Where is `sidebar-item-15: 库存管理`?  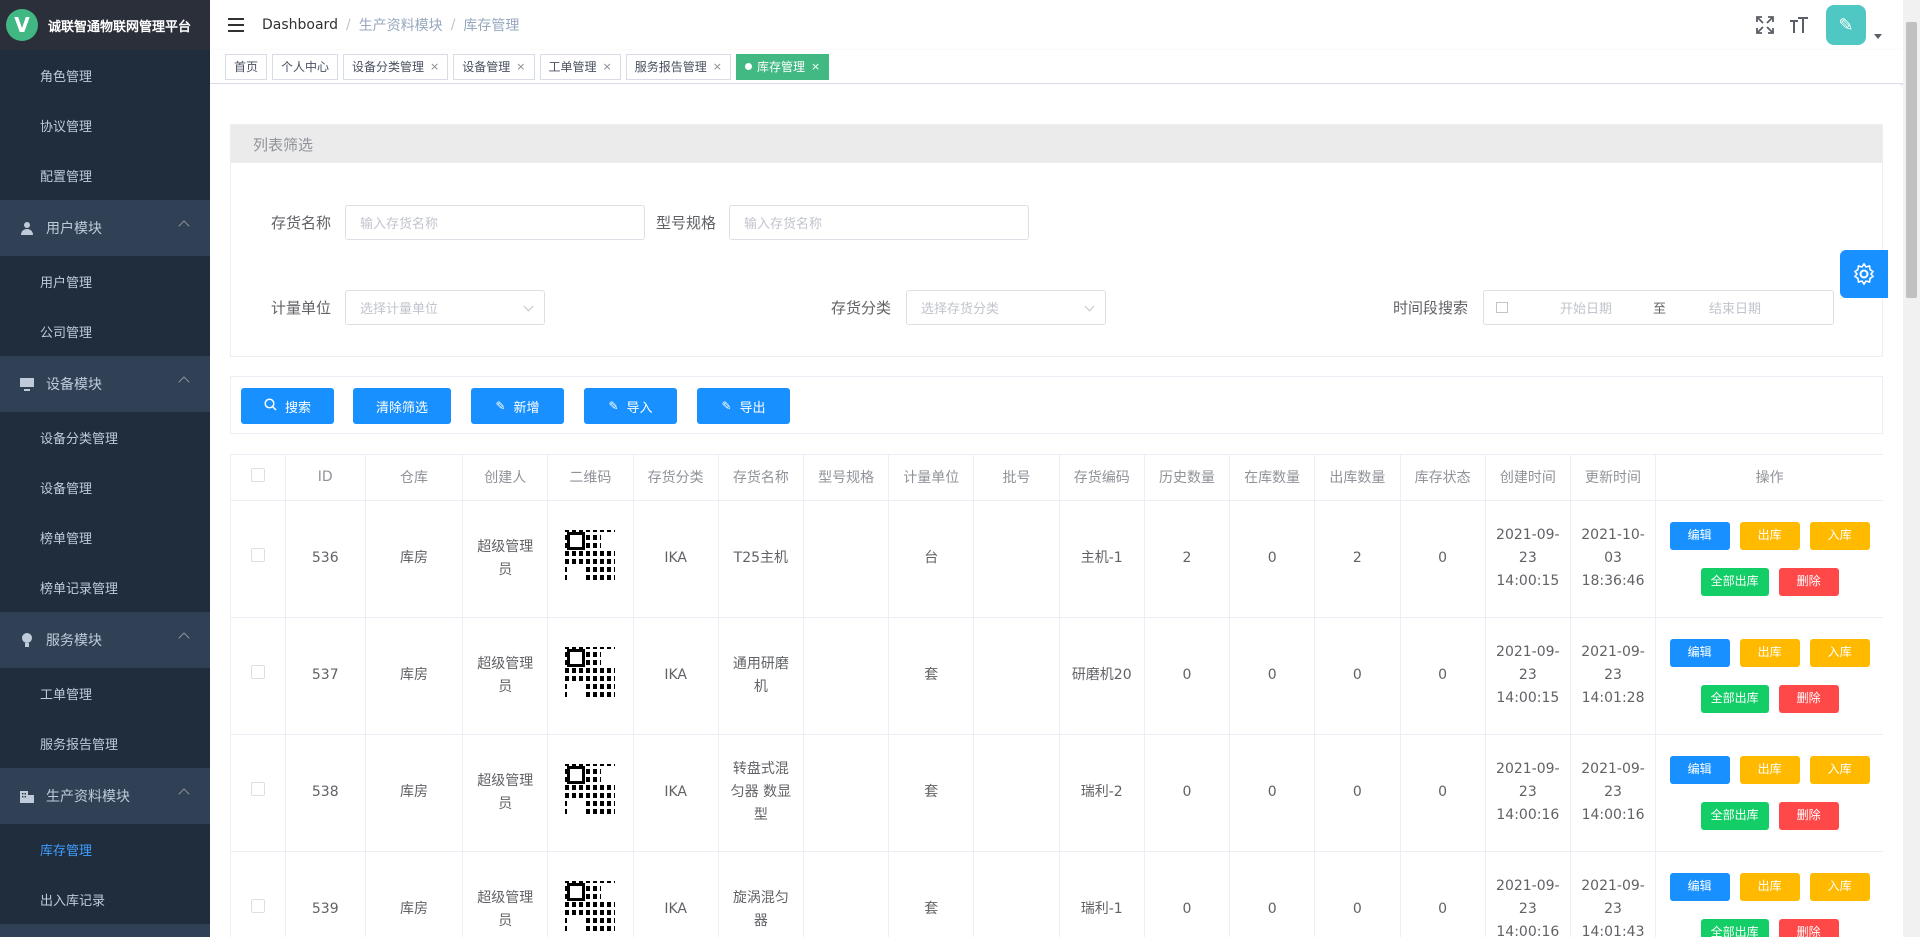 sidebar-item-15: 库存管理 is located at coordinates (105, 849).